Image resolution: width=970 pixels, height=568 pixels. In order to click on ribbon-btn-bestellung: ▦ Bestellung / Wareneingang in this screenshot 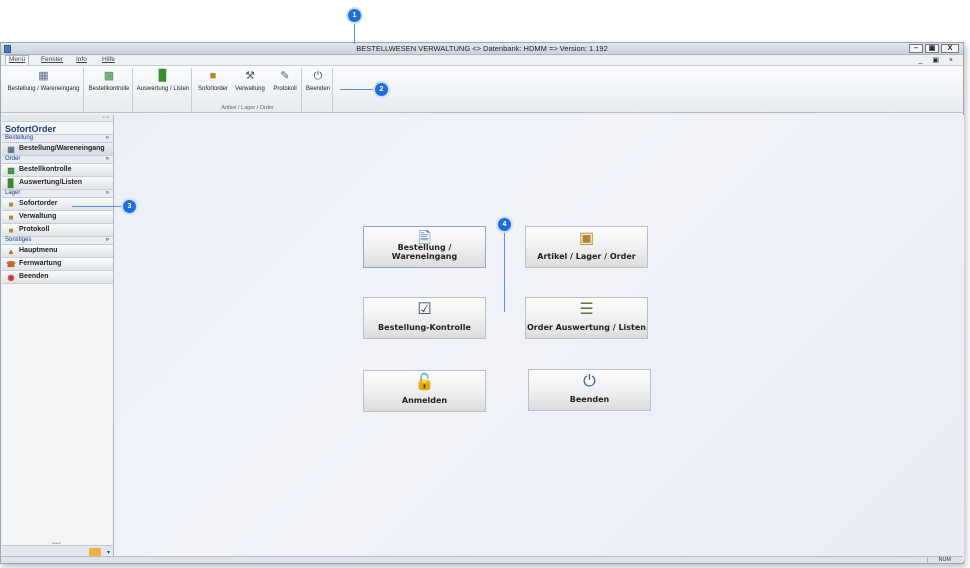, I will do `click(43, 81)`.